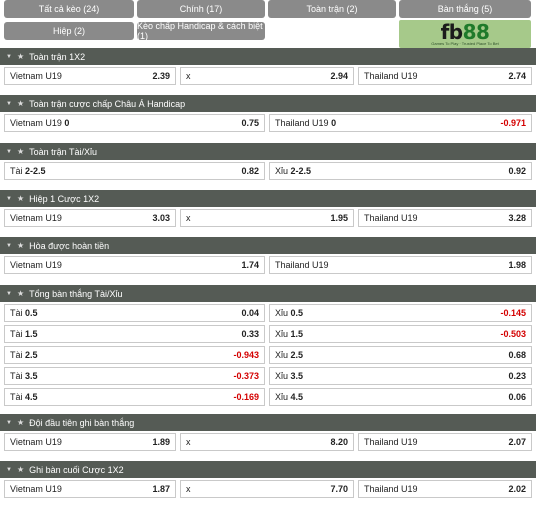  Describe the element at coordinates (297, 313) in the screenshot. I see `selection-line: 0.5` at that location.